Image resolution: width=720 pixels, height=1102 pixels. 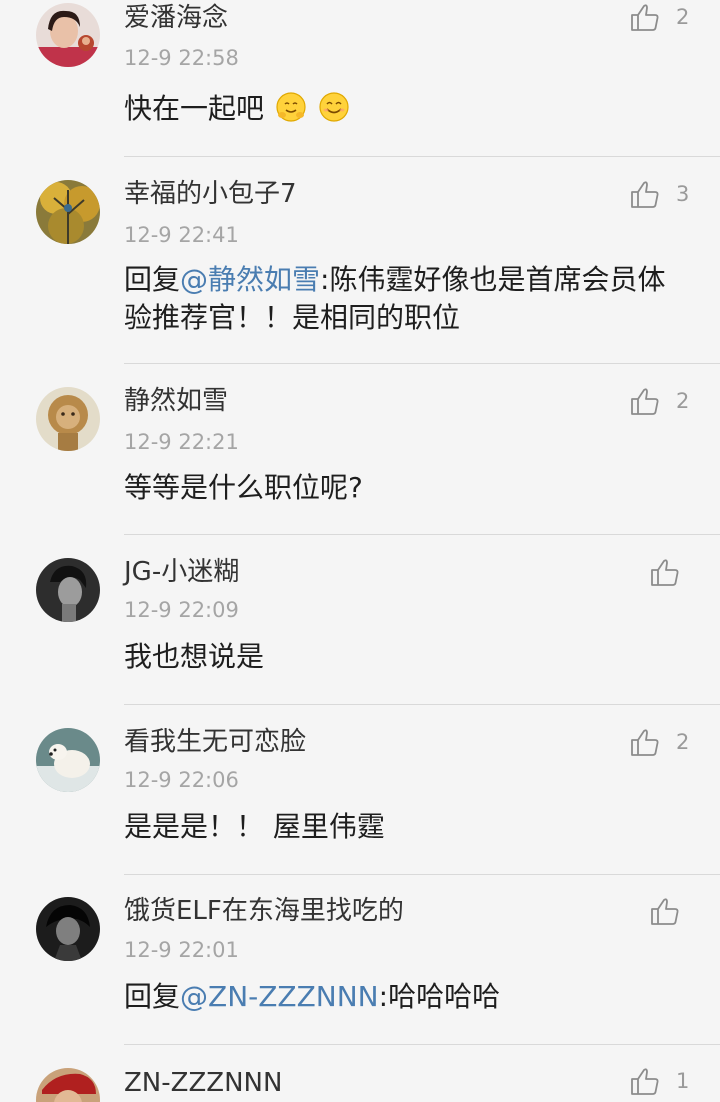 I want to click on comment-text: 是是是！！ 屋里伟霆, so click(x=254, y=826).